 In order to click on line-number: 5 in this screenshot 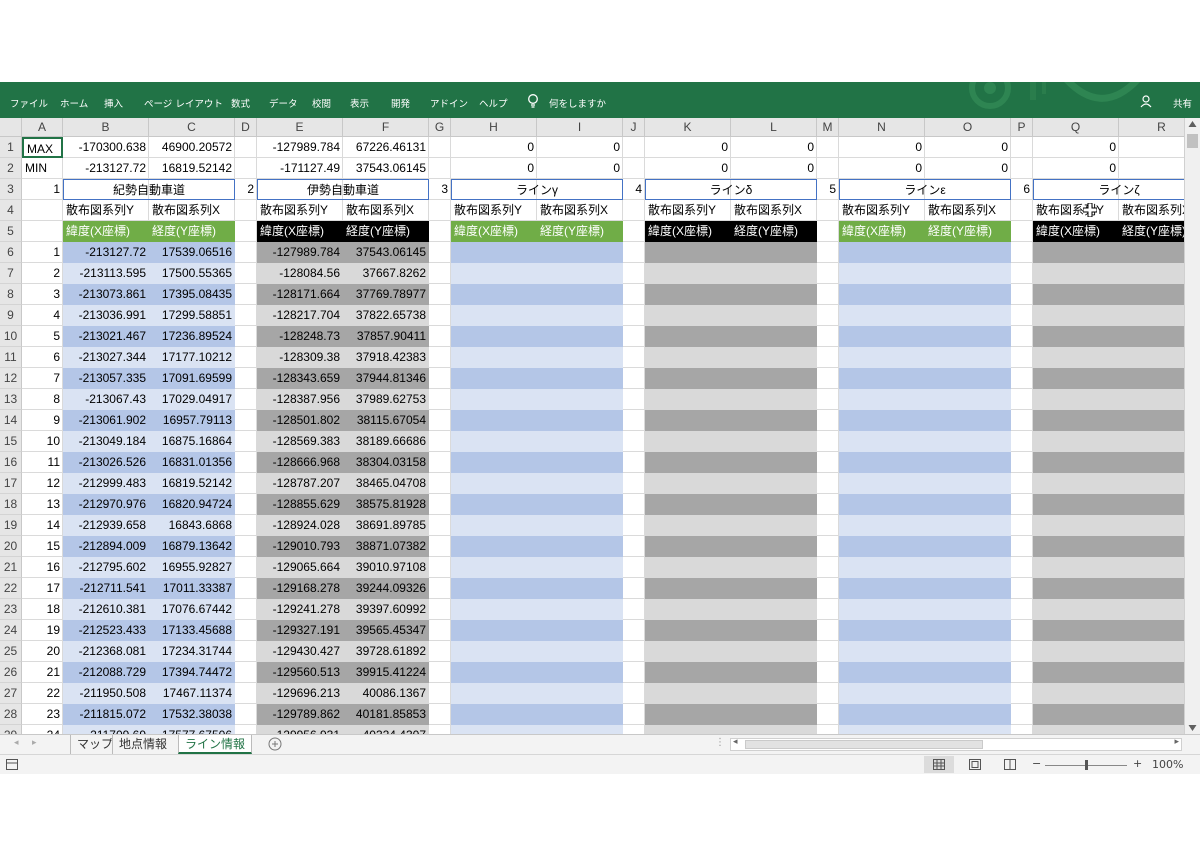, I will do `click(828, 189)`.